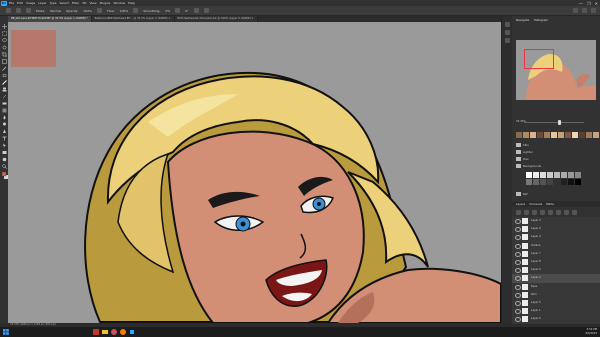  What do you see at coordinates (535, 204) in the screenshot?
I see `tab-channels: Channels` at bounding box center [535, 204].